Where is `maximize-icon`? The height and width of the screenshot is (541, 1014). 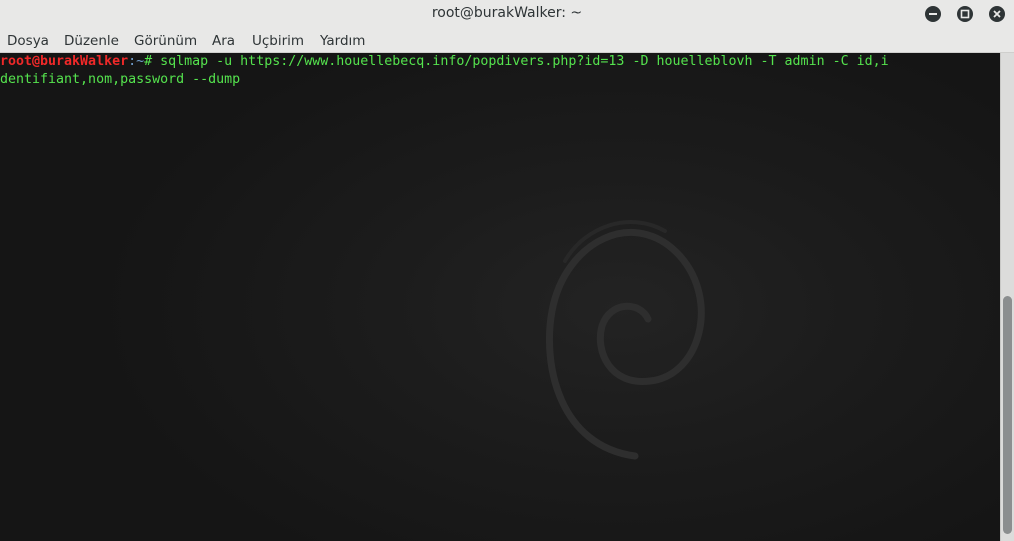 maximize-icon is located at coordinates (965, 14).